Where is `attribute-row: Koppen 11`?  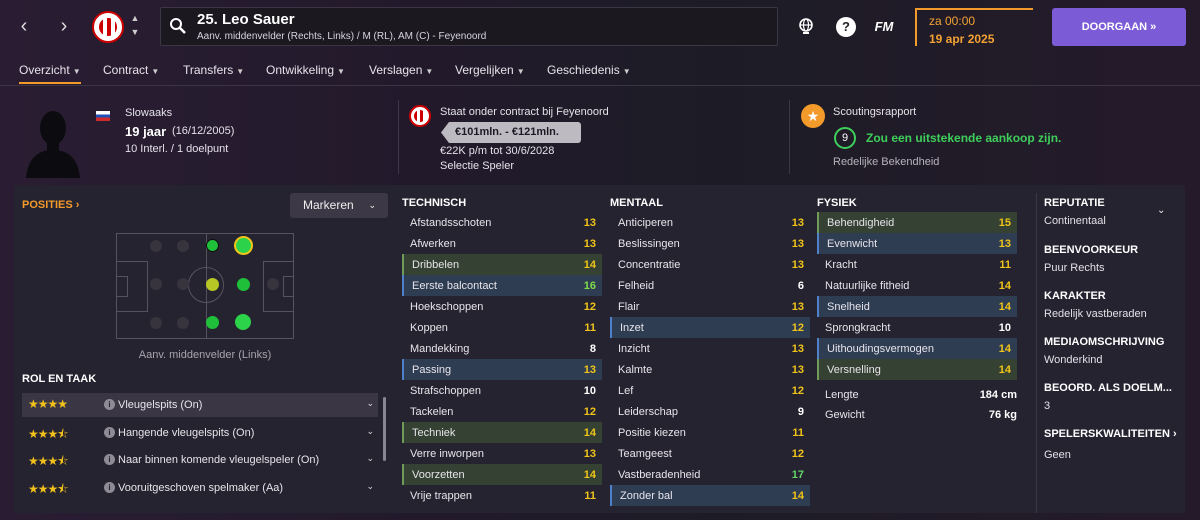
attribute-row: Koppen 11 is located at coordinates (502, 327).